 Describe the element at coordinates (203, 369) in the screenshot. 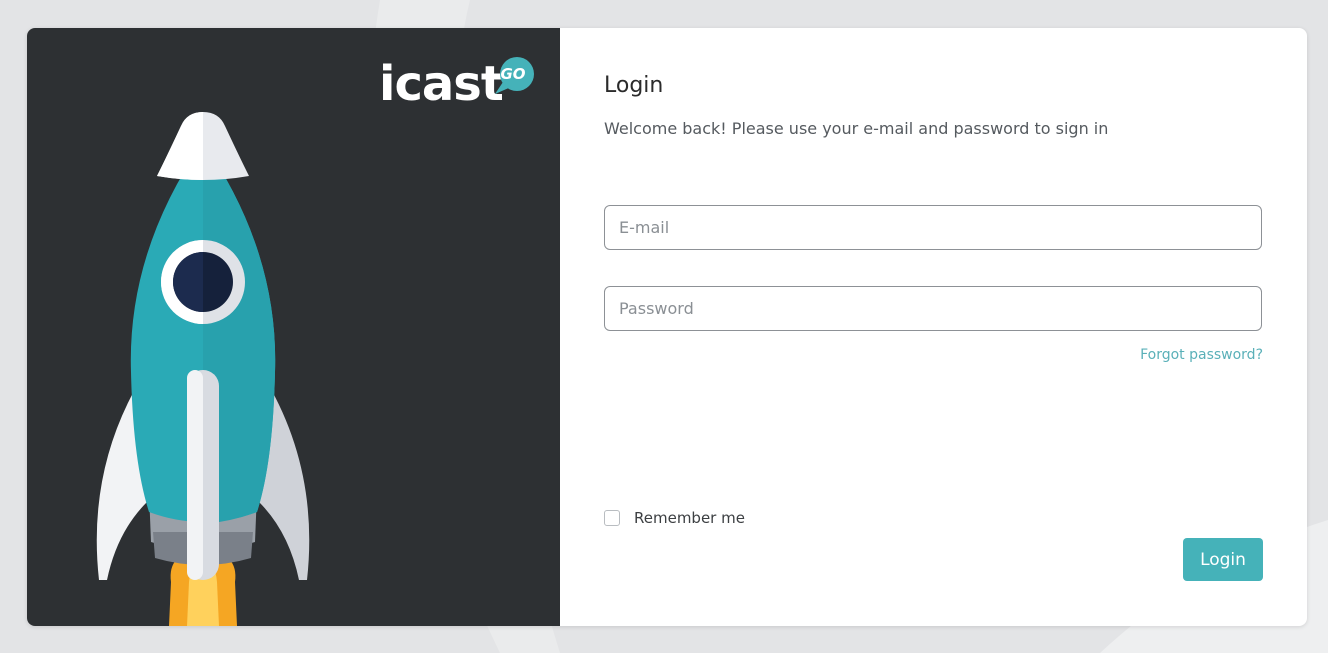

I see `rocket-illustration` at that location.